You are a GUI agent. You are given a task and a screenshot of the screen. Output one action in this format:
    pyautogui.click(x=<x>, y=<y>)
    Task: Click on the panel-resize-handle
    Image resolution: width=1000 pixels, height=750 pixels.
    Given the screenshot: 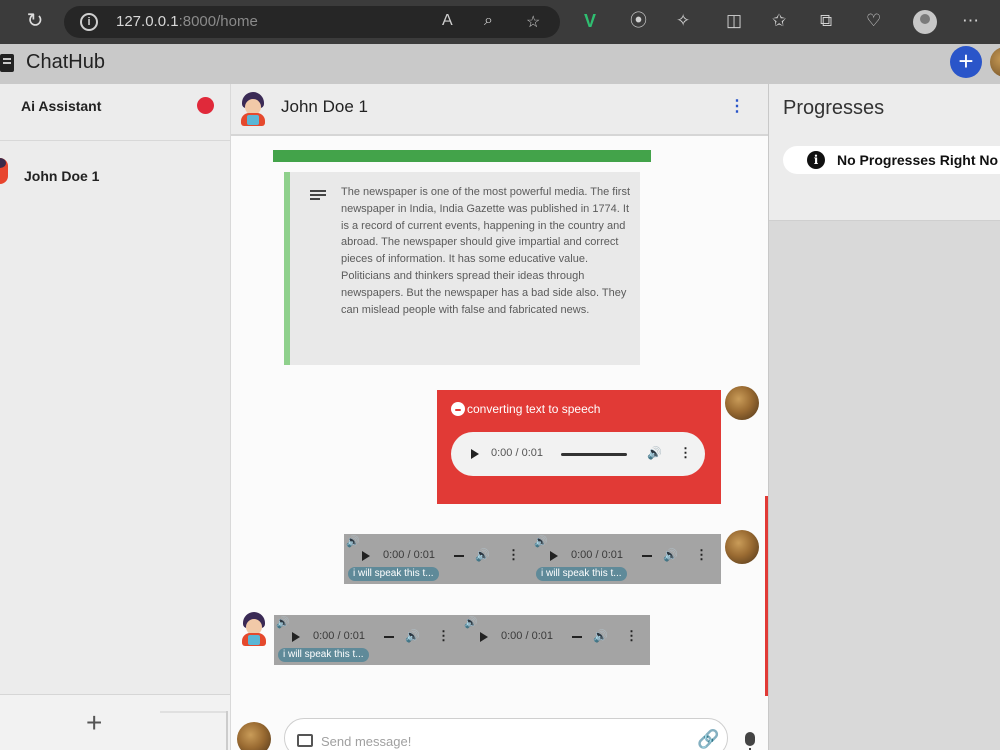 What is the action you would take?
    pyautogui.click(x=227, y=730)
    